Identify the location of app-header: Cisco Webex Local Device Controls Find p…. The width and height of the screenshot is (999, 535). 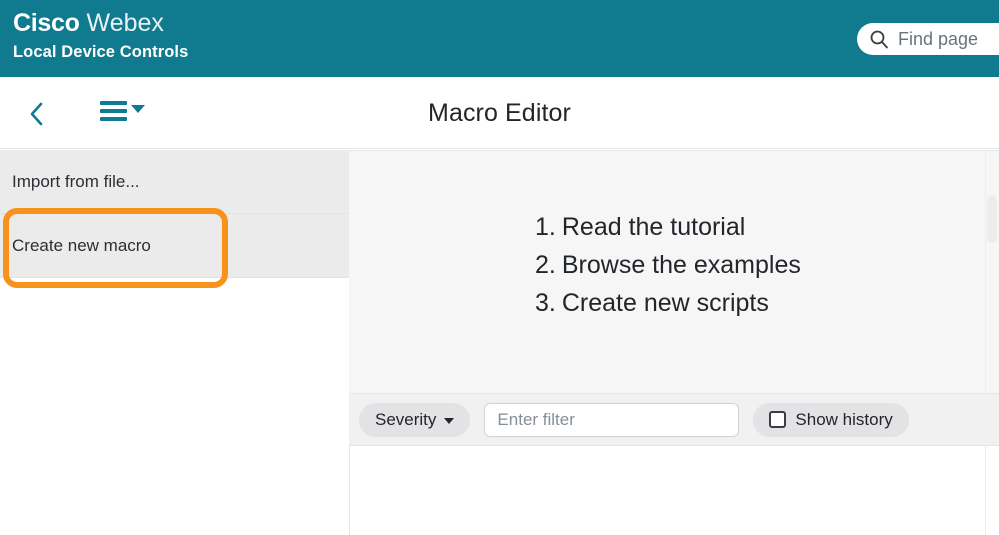
(499, 38).